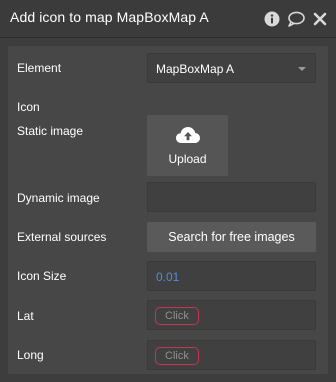 The width and height of the screenshot is (336, 382). I want to click on upload-button: Upload, so click(187, 145).